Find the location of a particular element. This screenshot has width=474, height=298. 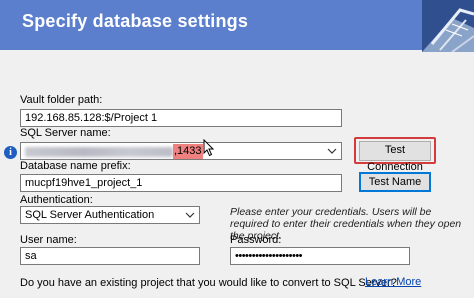

authentication-value: SQL Server Authentication is located at coordinates (90, 215).